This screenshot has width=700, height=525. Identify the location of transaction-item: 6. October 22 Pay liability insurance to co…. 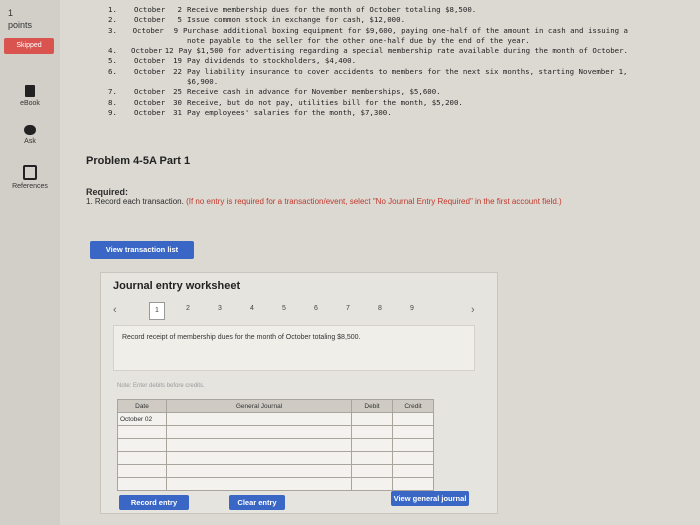
(368, 72).